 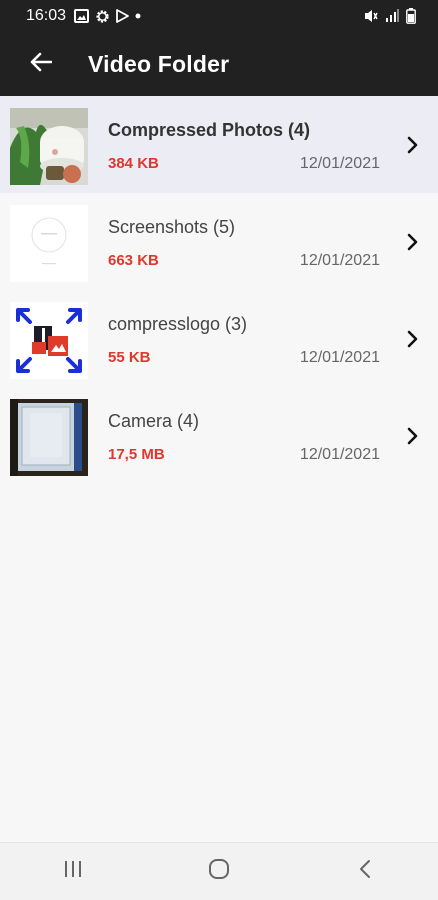 I want to click on recent-apps-icon, so click(x=73, y=871).